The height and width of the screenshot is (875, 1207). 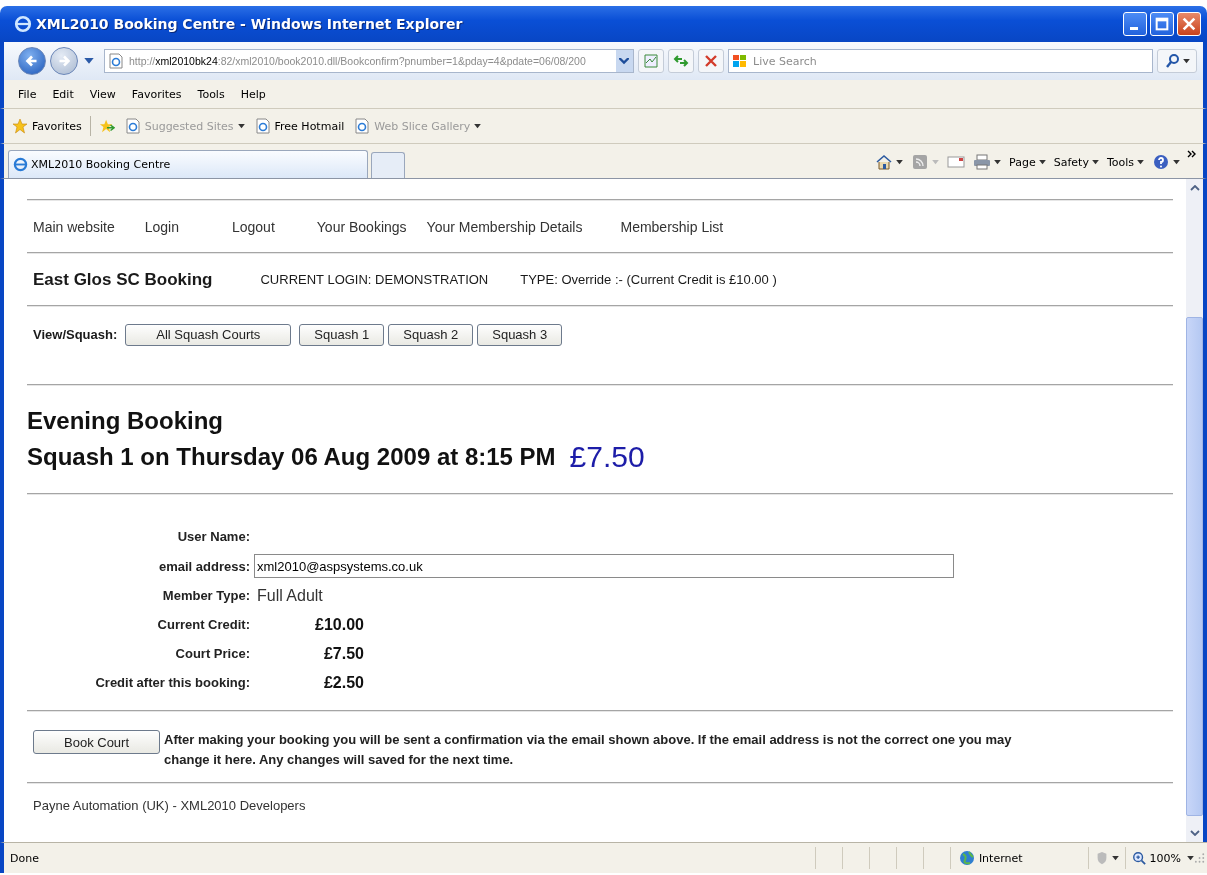 What do you see at coordinates (604, 566) in the screenshot?
I see `email-field: xml2010@aspsystems.co.uk` at bounding box center [604, 566].